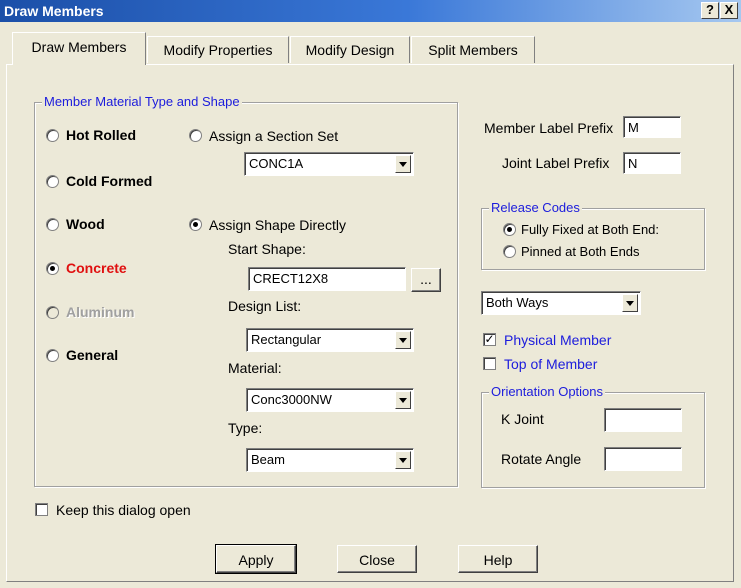 The image size is (741, 588). I want to click on design-list-label: Design List:, so click(265, 306).